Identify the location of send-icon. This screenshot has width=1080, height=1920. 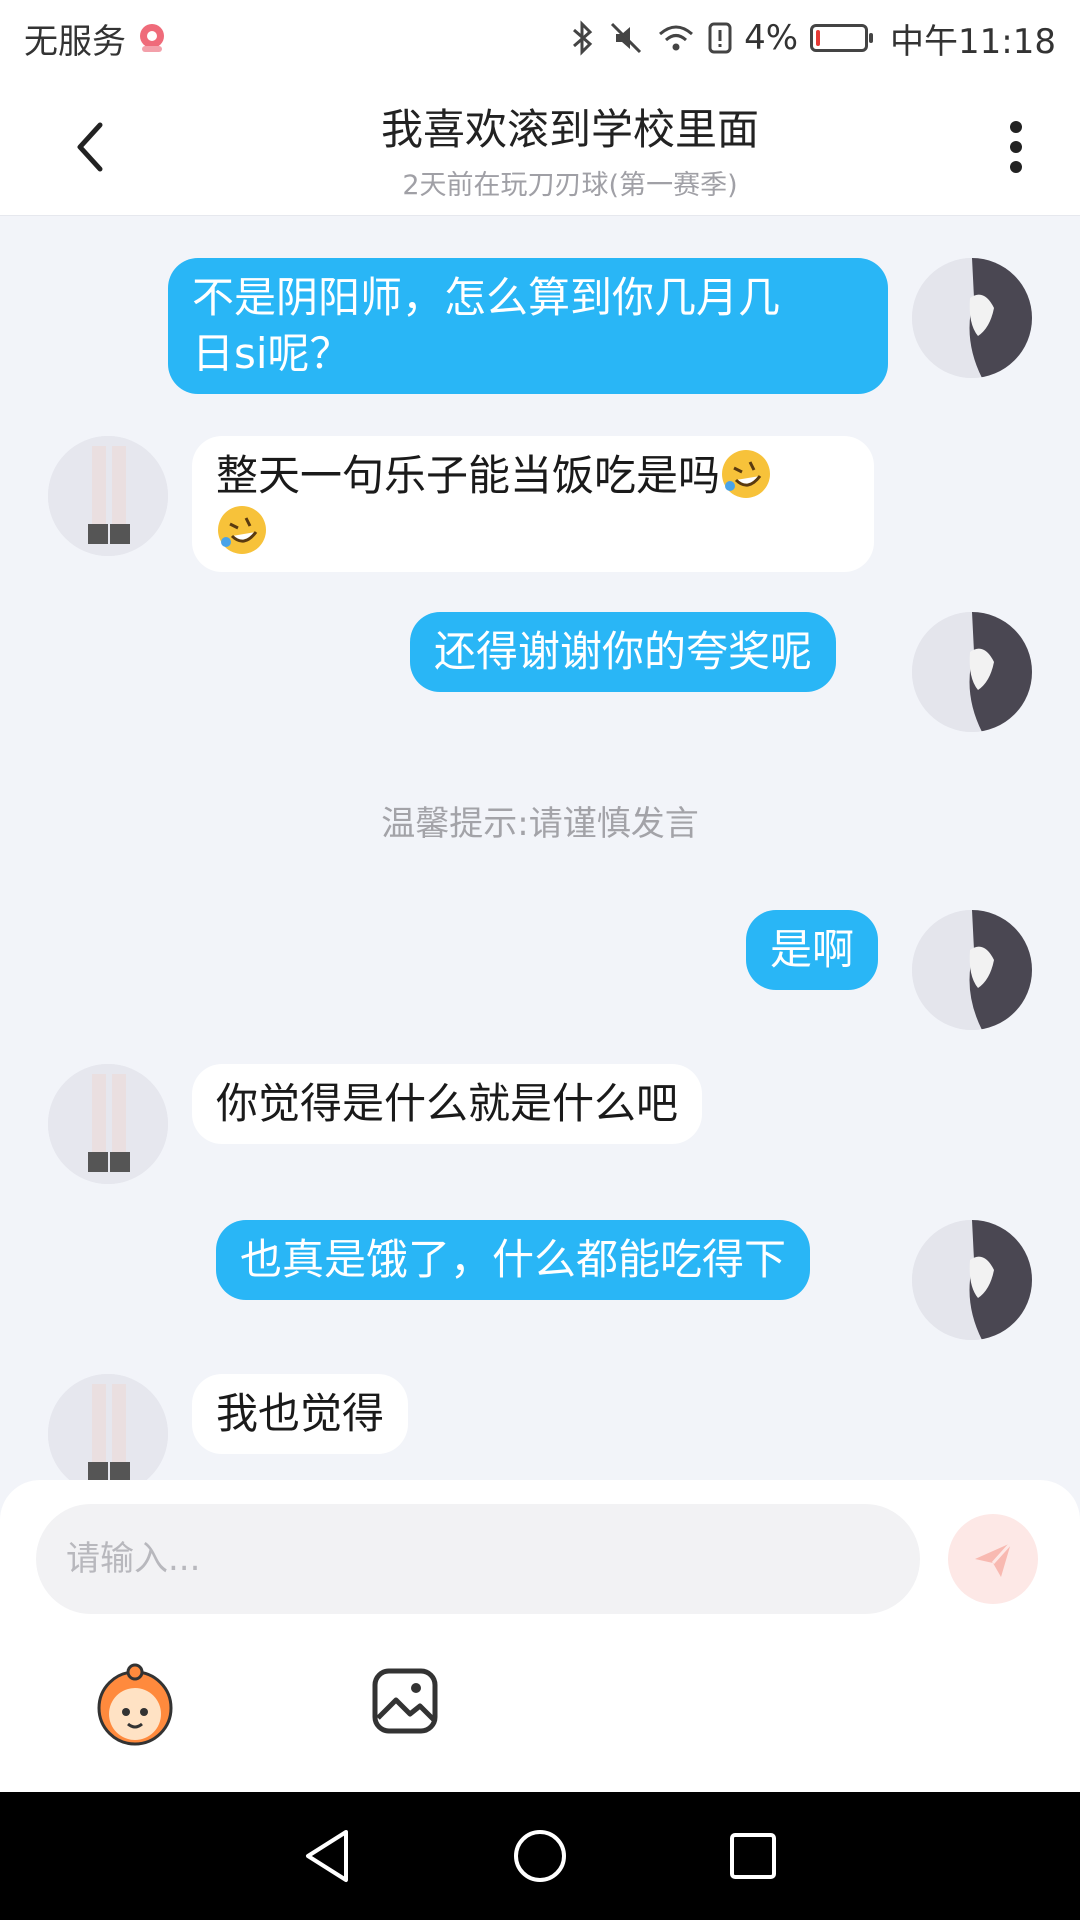
(994, 1559).